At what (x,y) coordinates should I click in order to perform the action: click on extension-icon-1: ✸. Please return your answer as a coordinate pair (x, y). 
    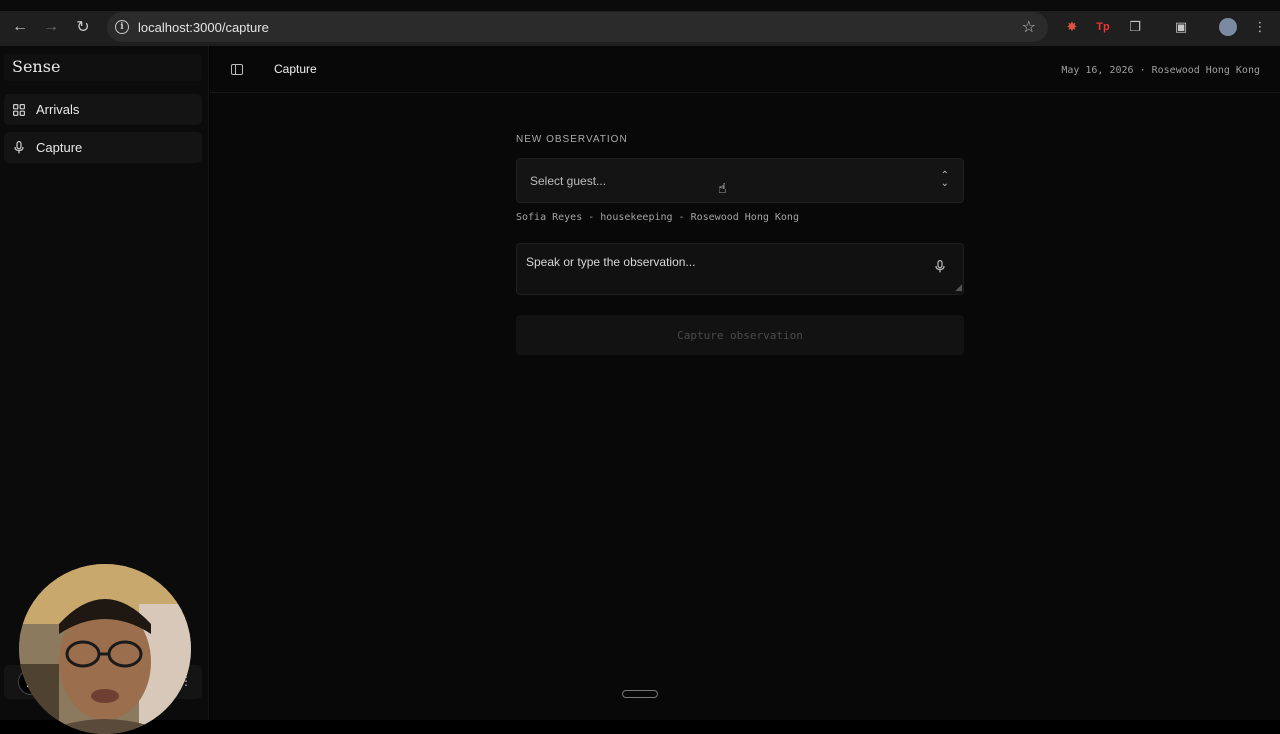
    Looking at the image, I should click on (1072, 27).